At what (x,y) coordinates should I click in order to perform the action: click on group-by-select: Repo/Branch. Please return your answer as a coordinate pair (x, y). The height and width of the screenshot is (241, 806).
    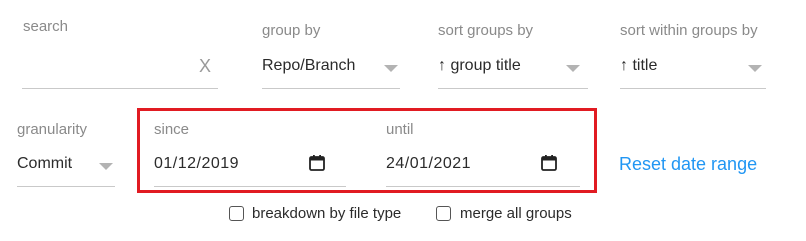
    Looking at the image, I should click on (331, 71).